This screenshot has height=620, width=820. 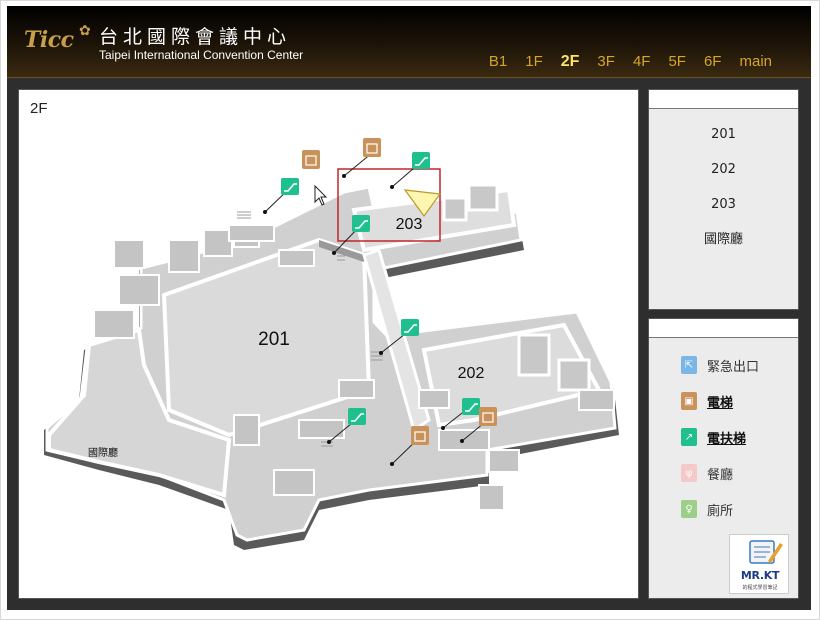 I want to click on legend-label: 電梯, so click(x=720, y=403).